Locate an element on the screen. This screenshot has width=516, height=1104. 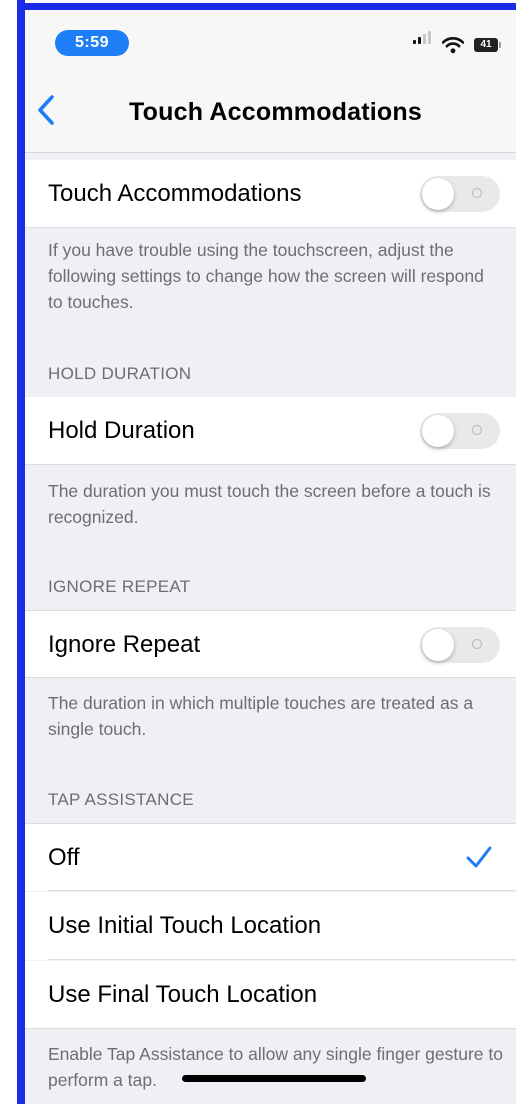
page-title: Touch Accommodations is located at coordinates (275, 112).